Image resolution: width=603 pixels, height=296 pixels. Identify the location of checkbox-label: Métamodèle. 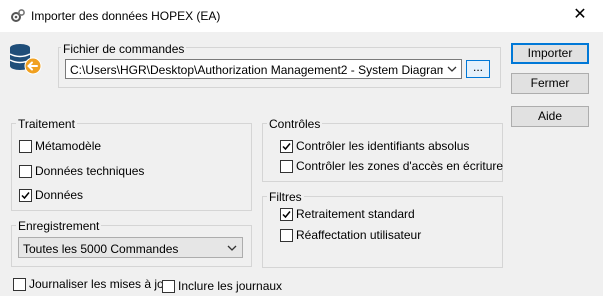
(68, 146).